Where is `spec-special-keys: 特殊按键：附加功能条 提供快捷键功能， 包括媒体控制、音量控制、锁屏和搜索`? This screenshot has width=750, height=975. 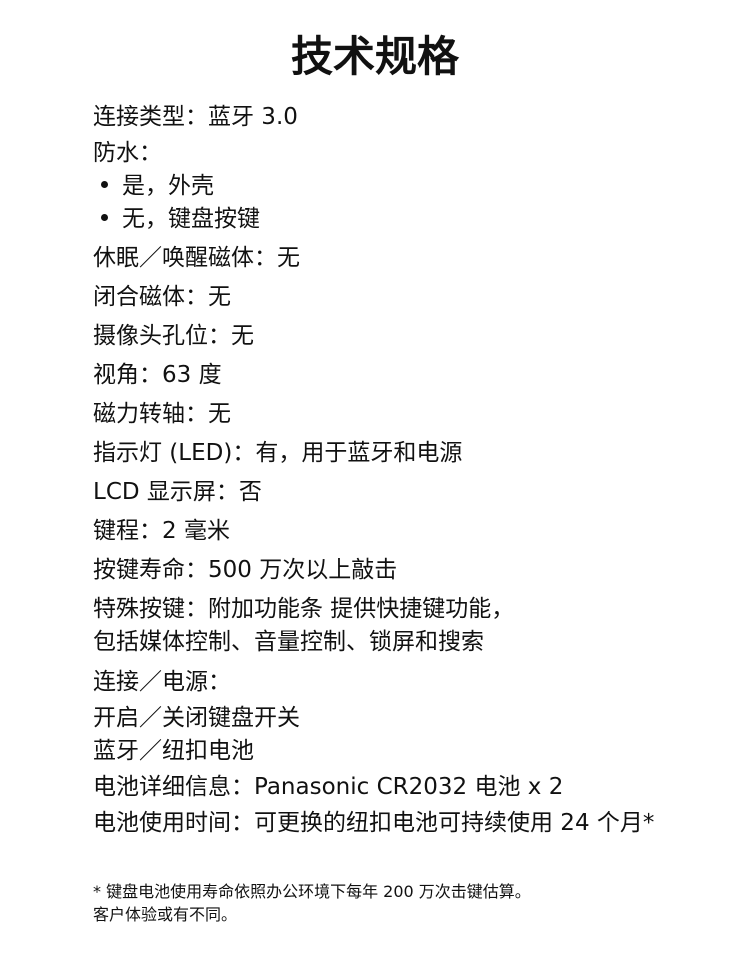
spec-special-keys: 特殊按键：附加功能条 提供快捷键功能， 包括媒体控制、音量控制、锁屏和搜索 is located at coordinates (304, 625).